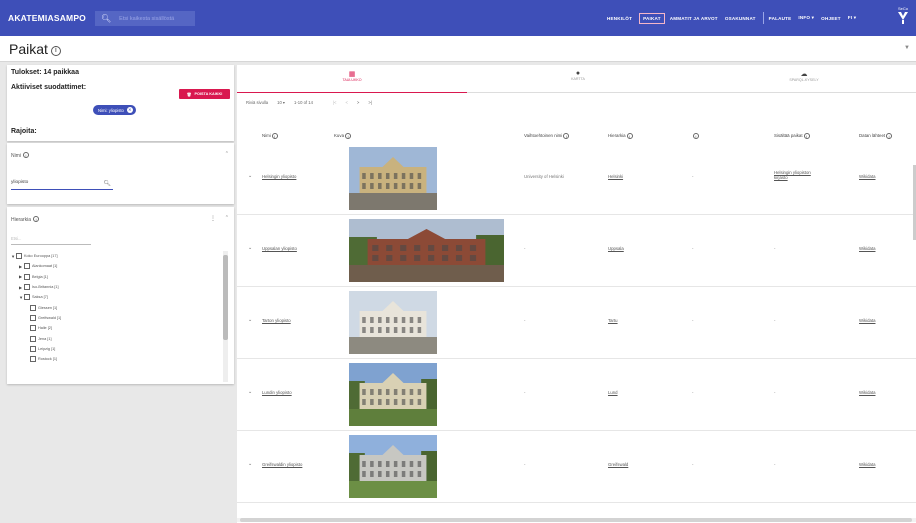  I want to click on tree-node: Greifswald [1], so click(116, 318).